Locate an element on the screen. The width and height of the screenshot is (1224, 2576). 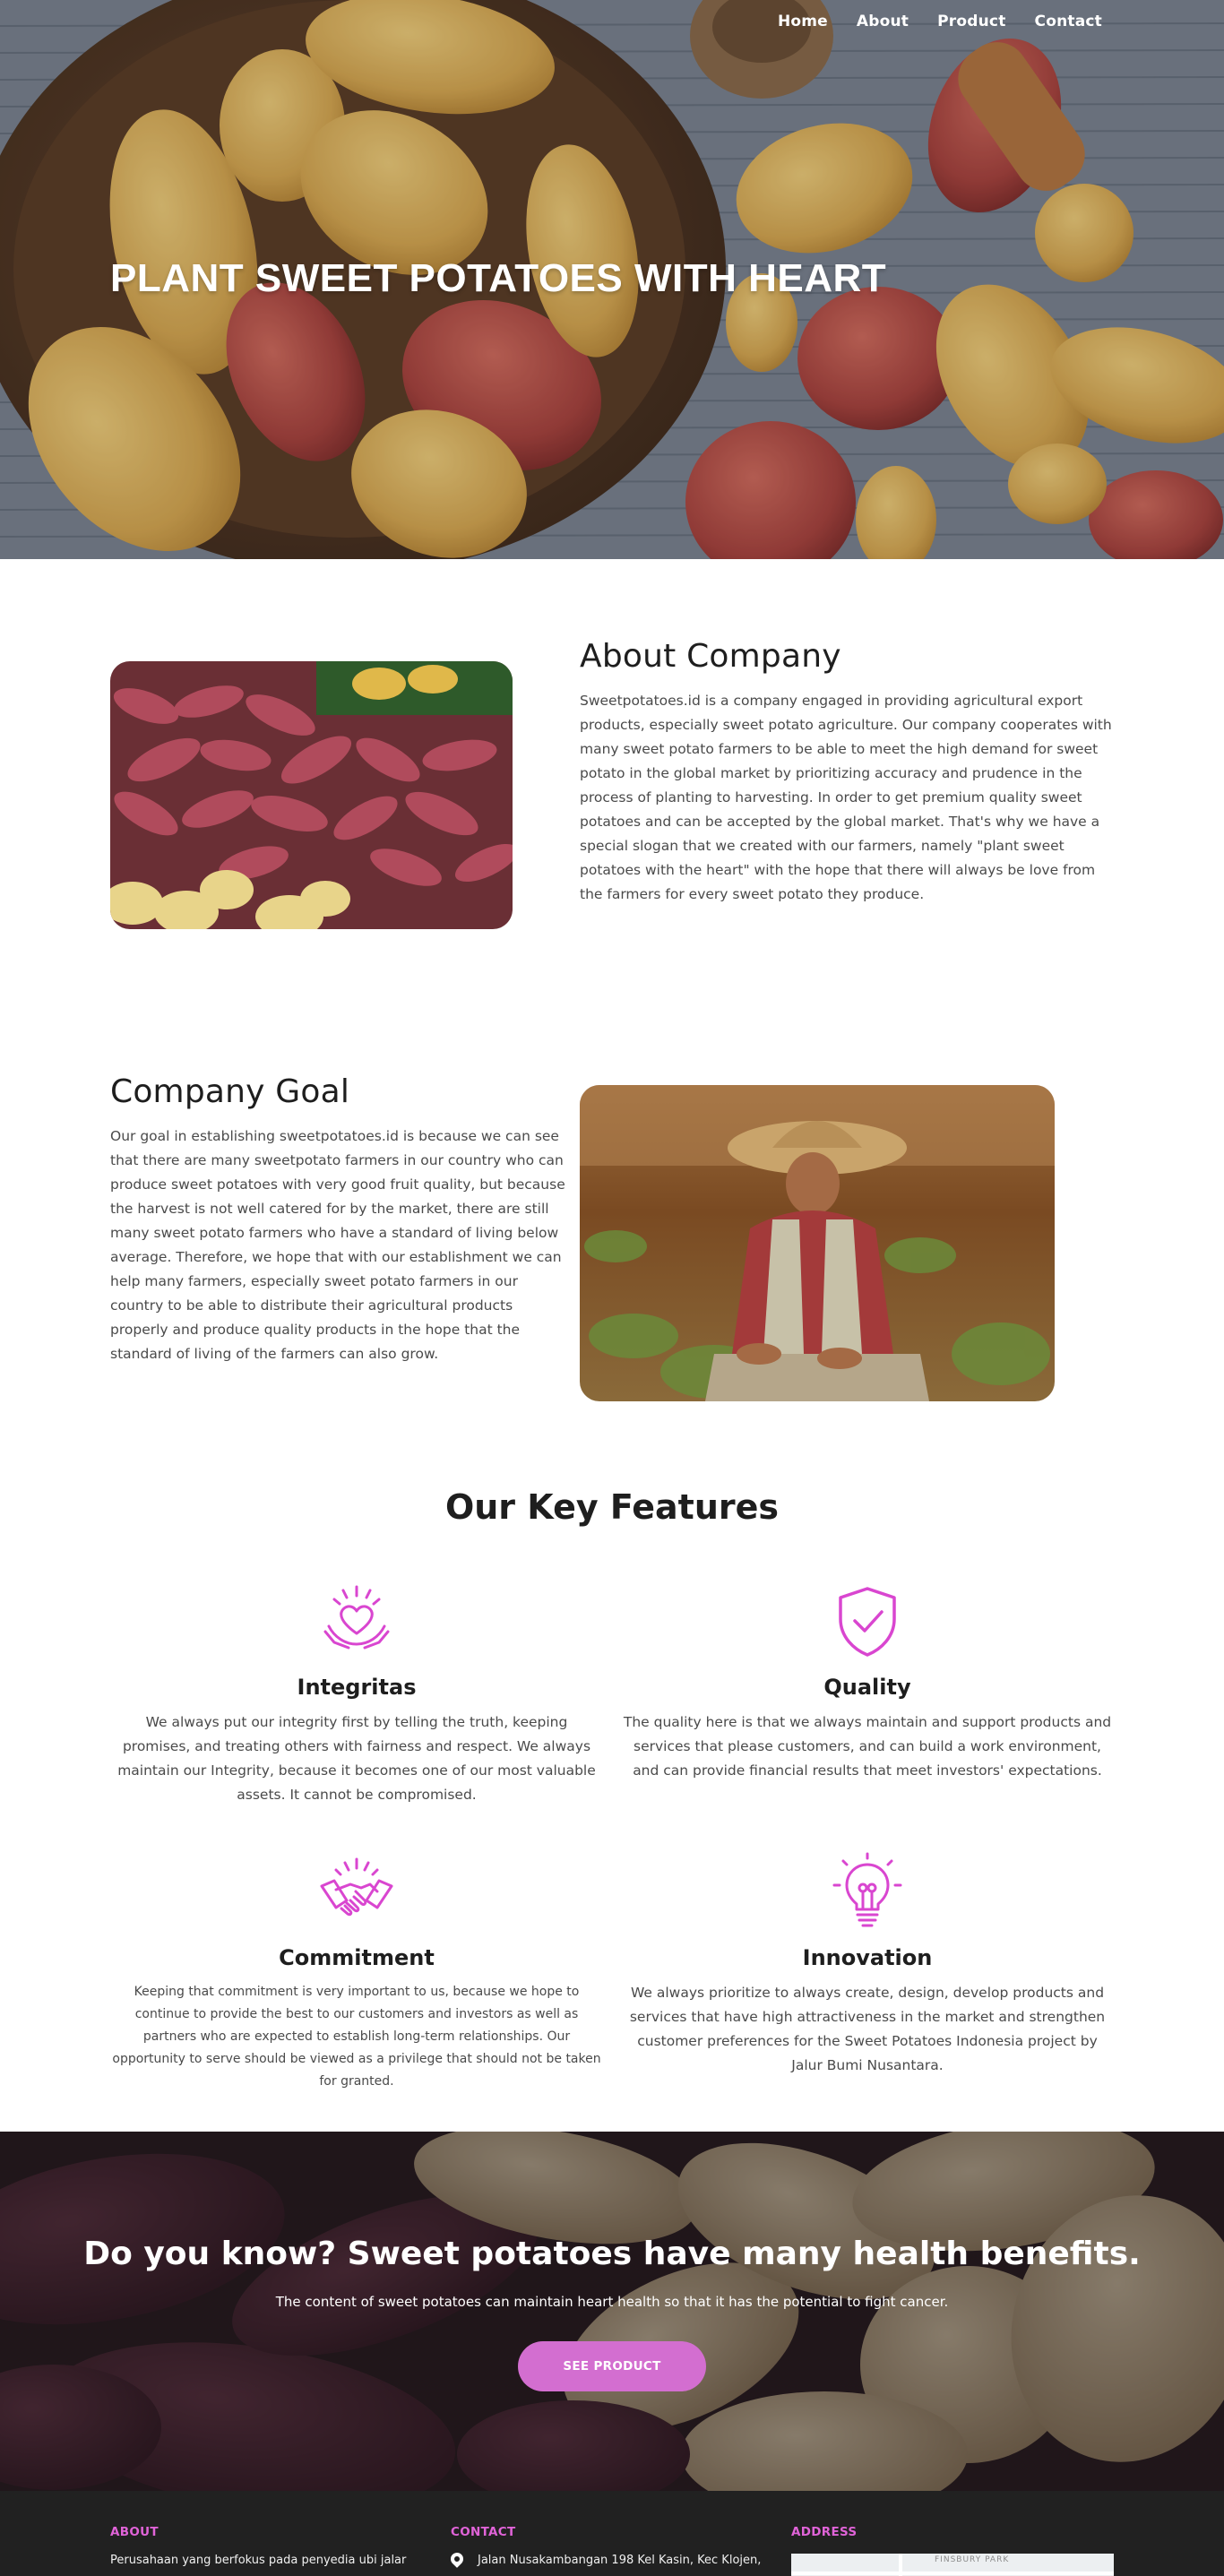
features-title: Our Key Features is located at coordinates (612, 1507).